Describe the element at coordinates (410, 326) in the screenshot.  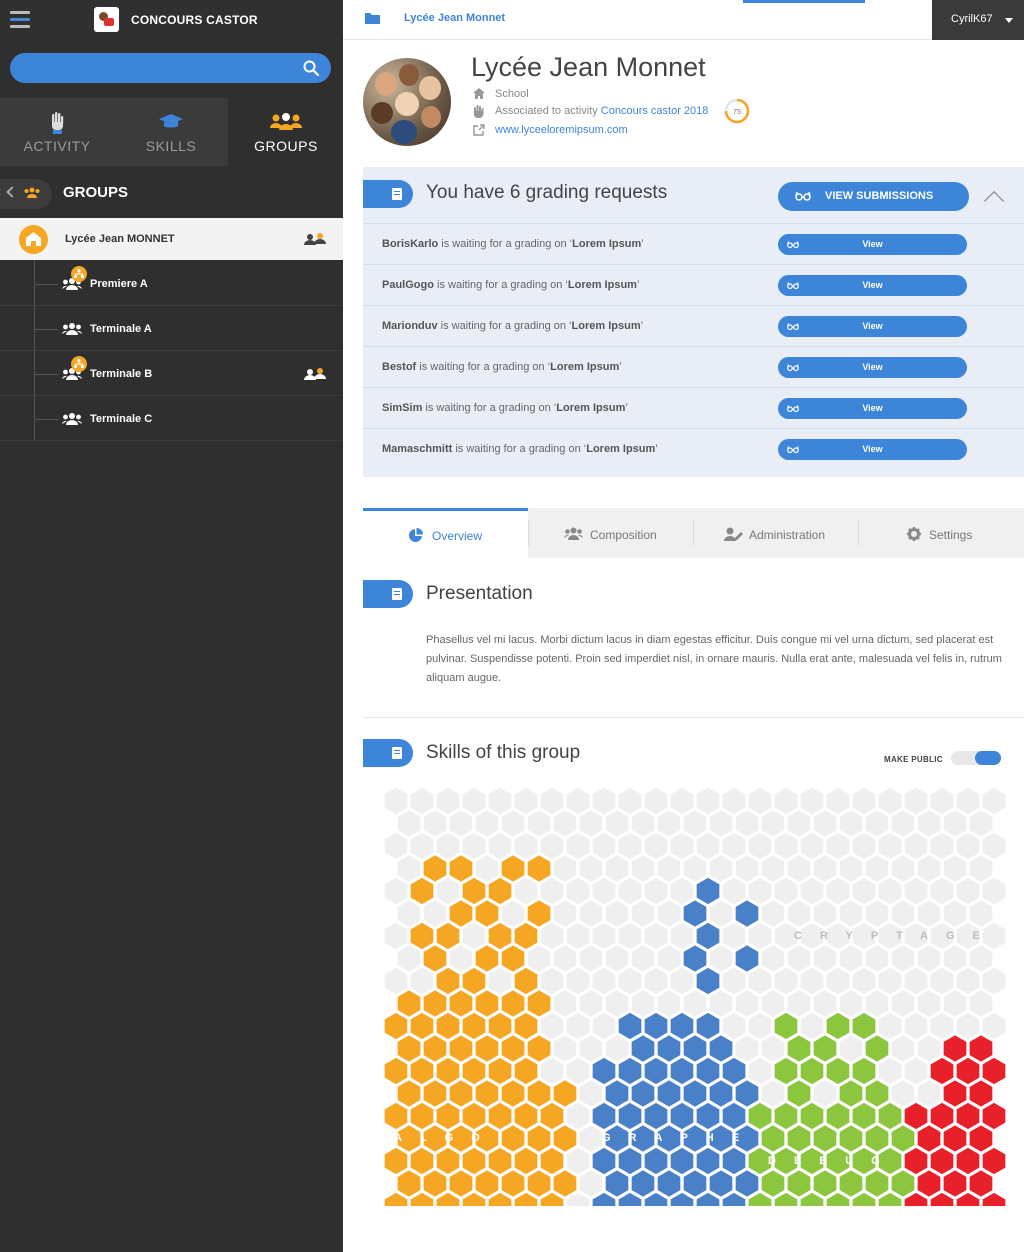
I see `request-user: Marionduv` at that location.